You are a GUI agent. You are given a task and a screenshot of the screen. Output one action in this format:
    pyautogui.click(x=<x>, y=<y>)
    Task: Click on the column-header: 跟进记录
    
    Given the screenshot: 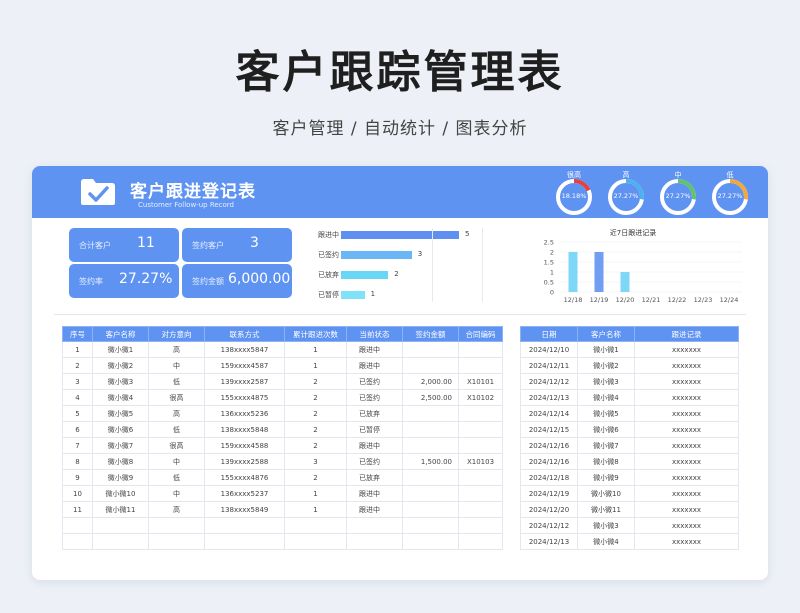 What is the action you would take?
    pyautogui.click(x=686, y=334)
    